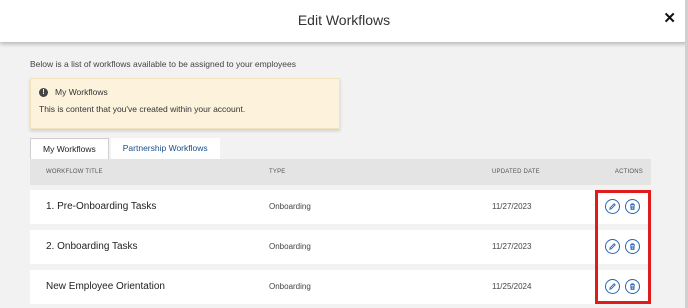  I want to click on tab-bar: My Workflows Partnership Workflows, so click(125, 149).